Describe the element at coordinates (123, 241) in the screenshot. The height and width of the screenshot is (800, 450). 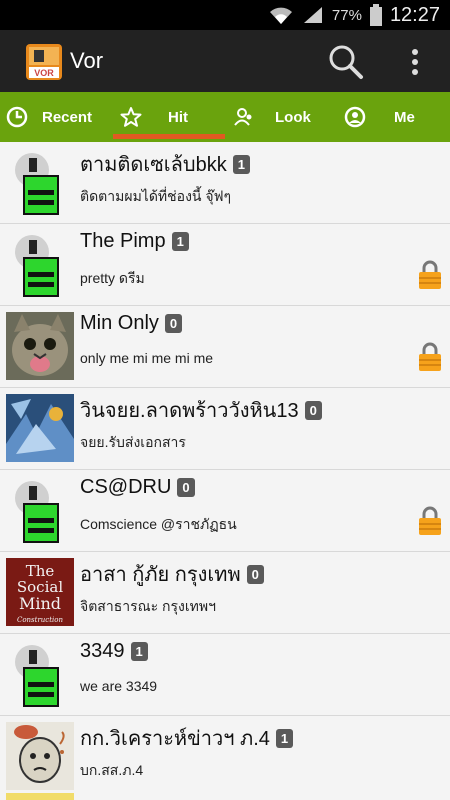
I see `channel-name: The Pimp` at that location.